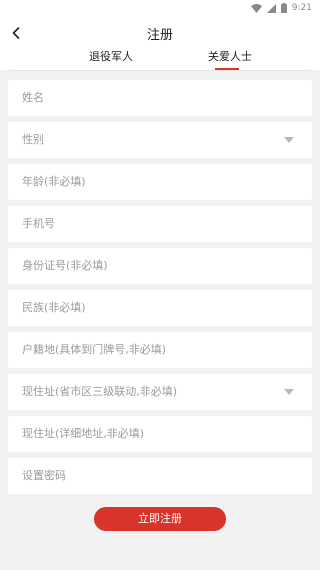  I want to click on status-bar: 9:21, so click(160, 8).